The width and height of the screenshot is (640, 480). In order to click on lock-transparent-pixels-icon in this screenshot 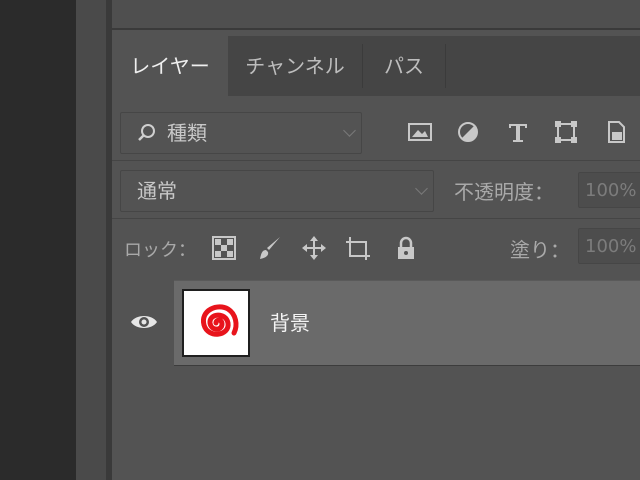, I will do `click(224, 248)`.